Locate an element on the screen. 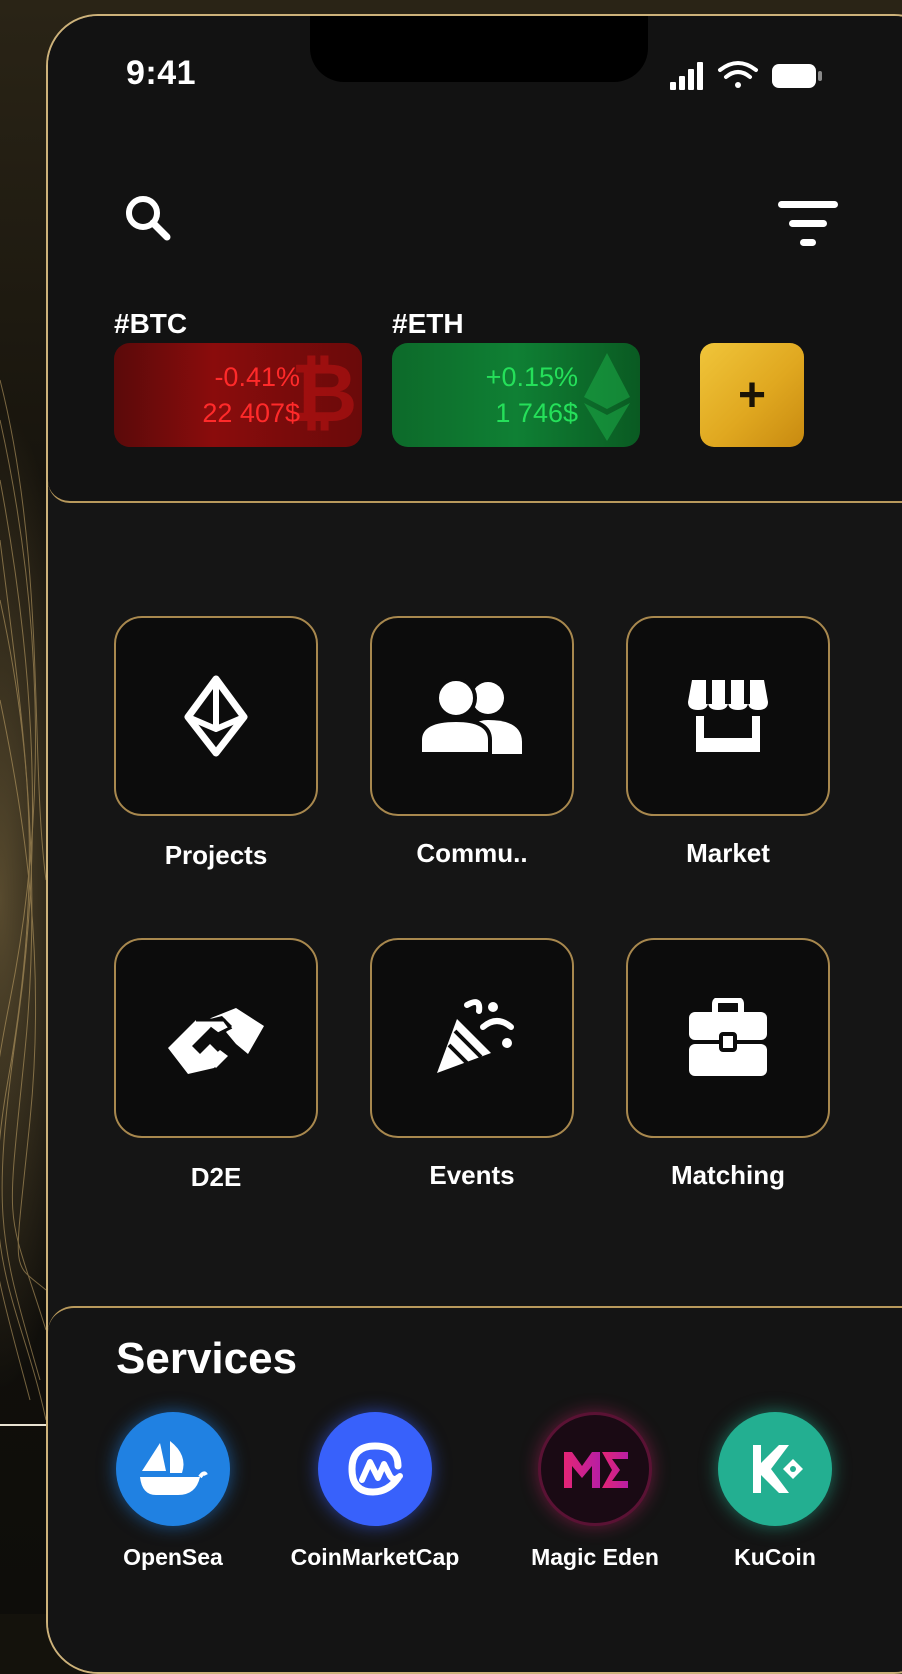 Image resolution: width=902 pixels, height=1674 pixels. ticker-change-btc: -0.41% is located at coordinates (257, 377).